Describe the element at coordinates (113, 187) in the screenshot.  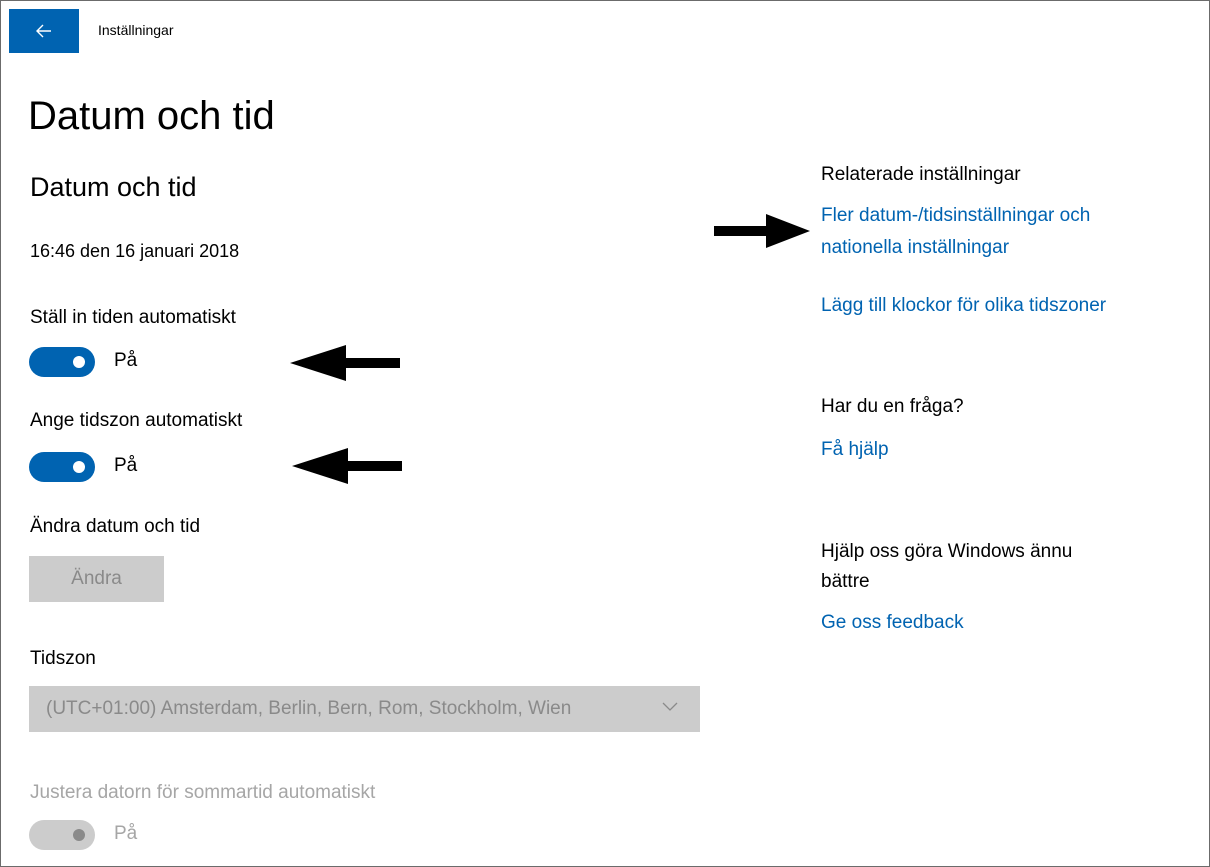
I see `section-title: Datum och tid` at that location.